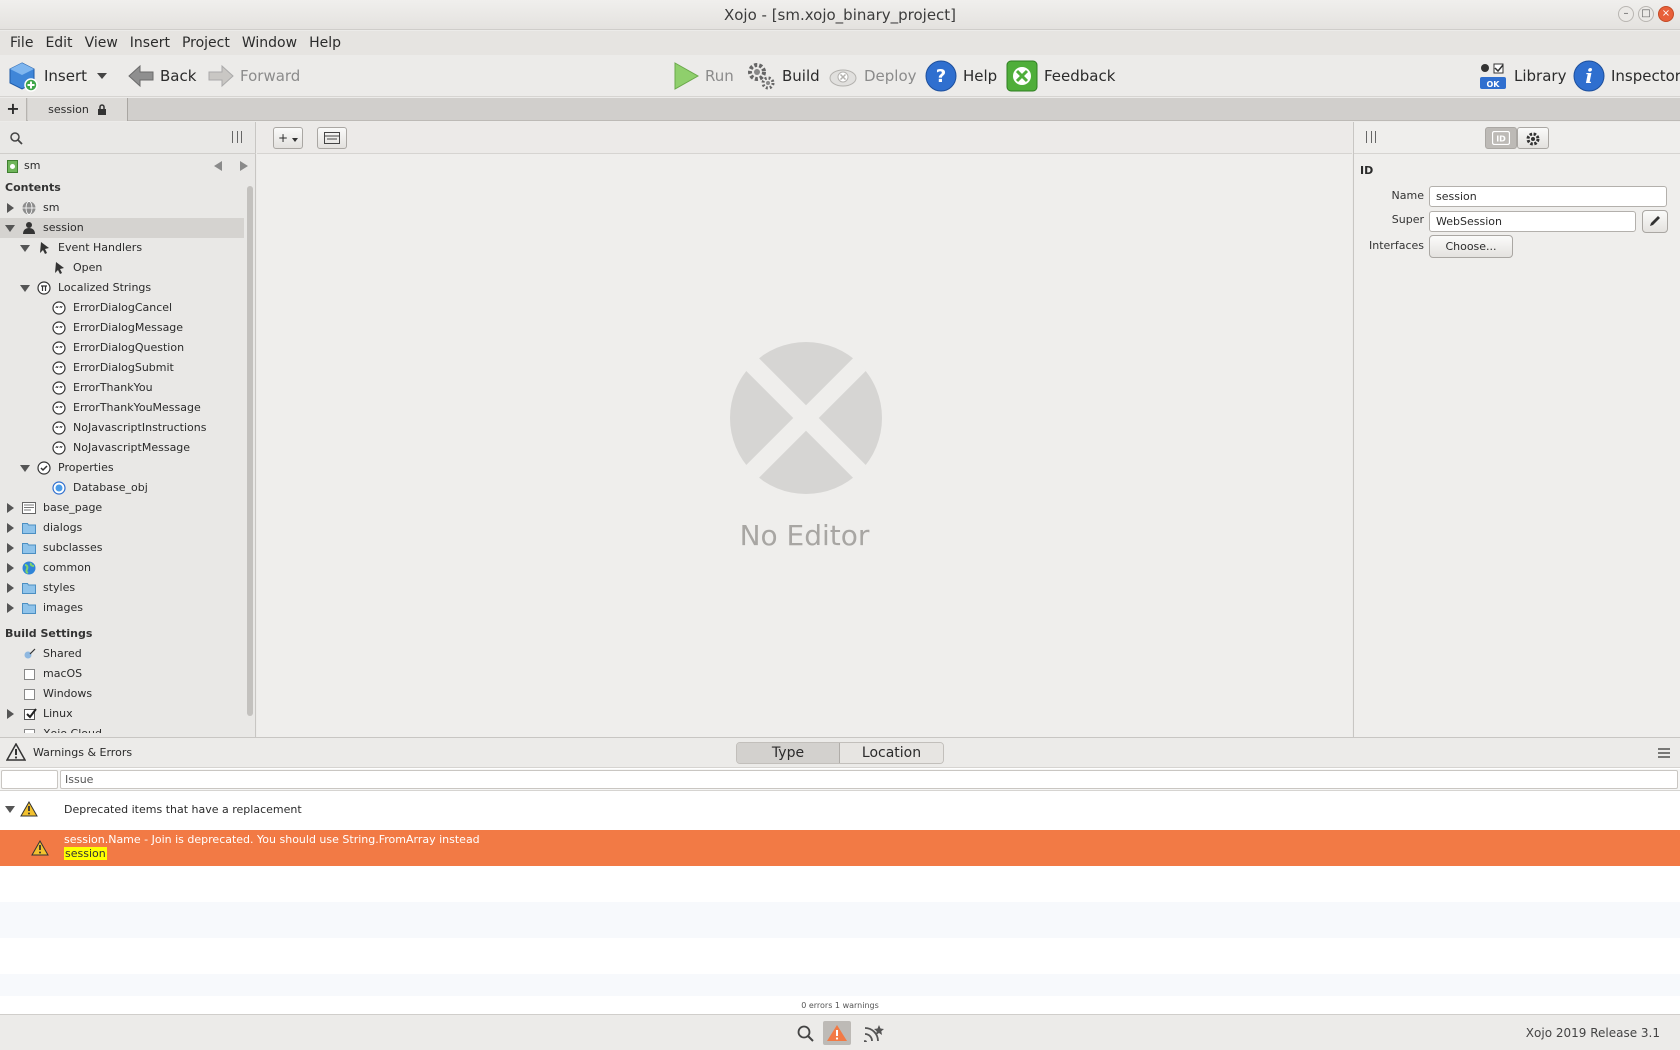 This screenshot has height=1050, width=1680. Describe the element at coordinates (840, 810) in the screenshot. I see `issue-group-row: Deprecated items that have a replacement` at that location.